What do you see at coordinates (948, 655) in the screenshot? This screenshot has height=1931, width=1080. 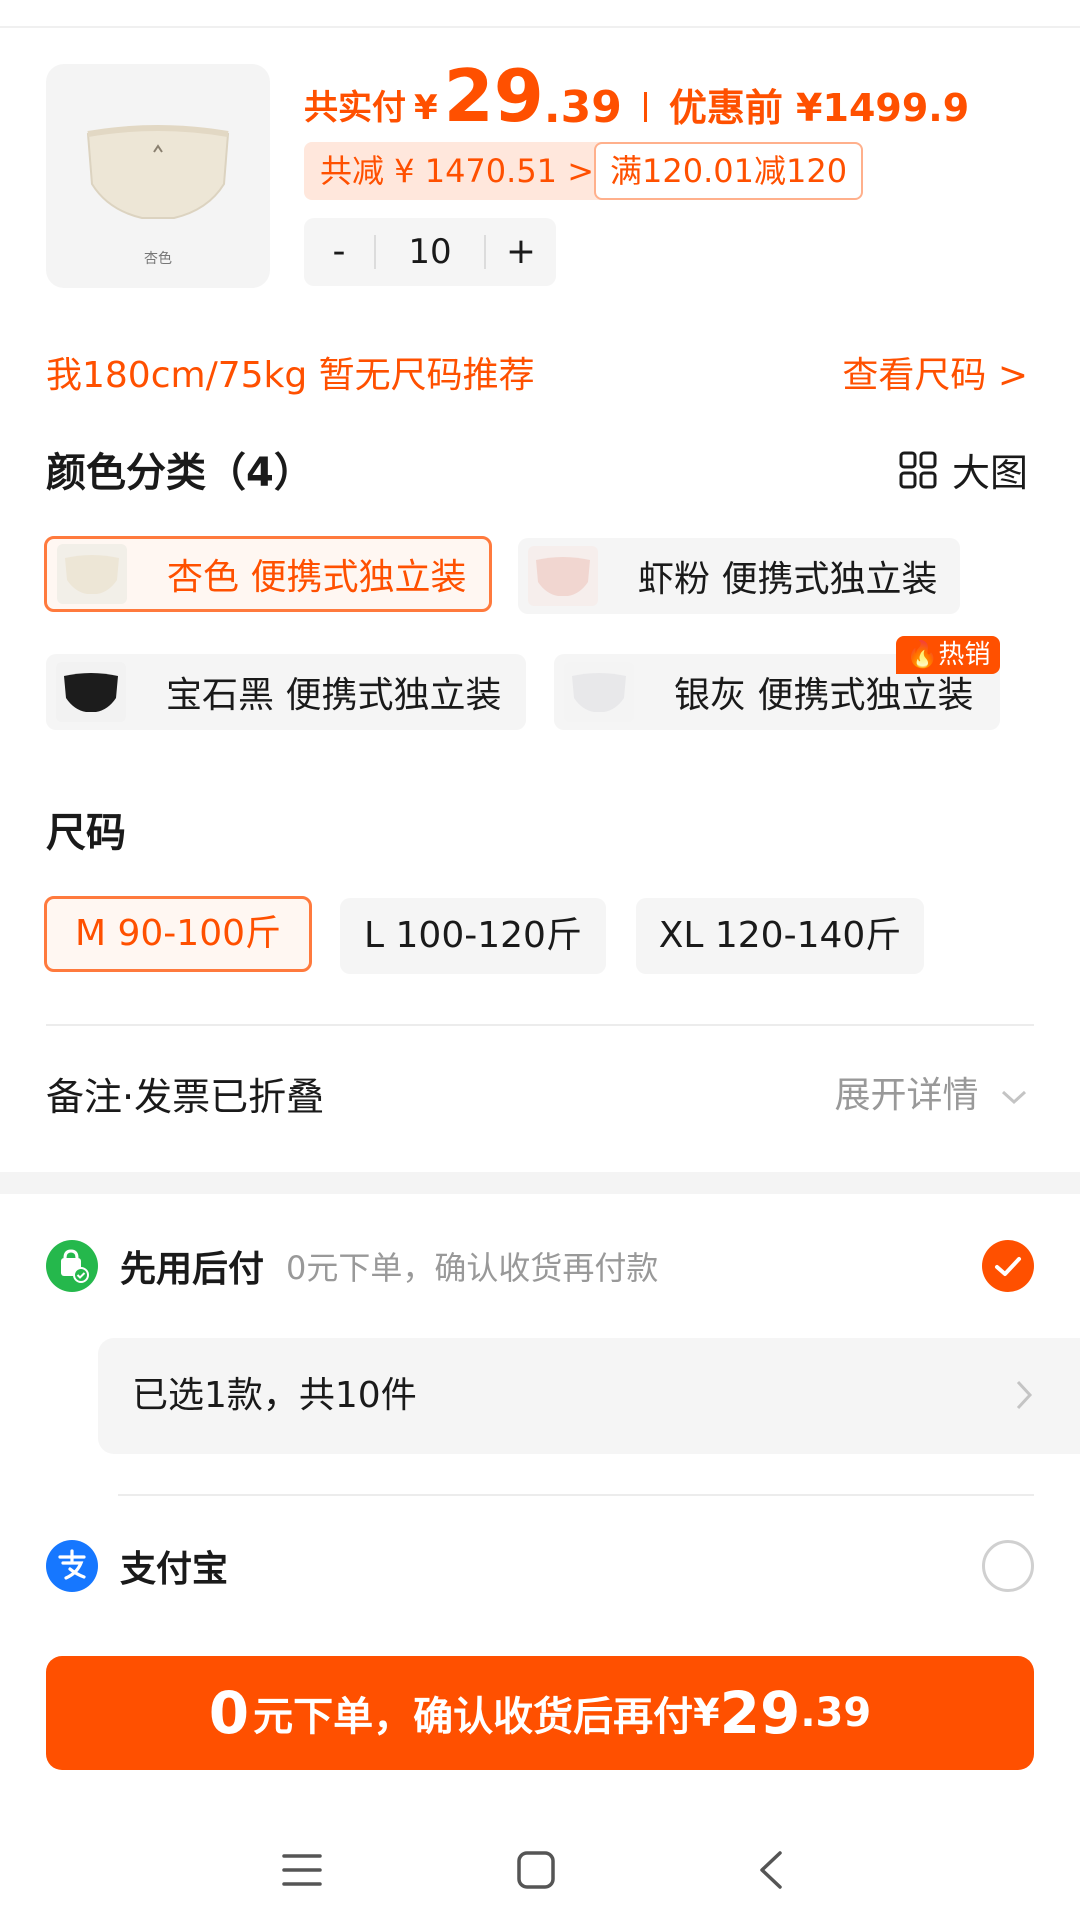 I see `hot-sale-badge: 🔥热销` at bounding box center [948, 655].